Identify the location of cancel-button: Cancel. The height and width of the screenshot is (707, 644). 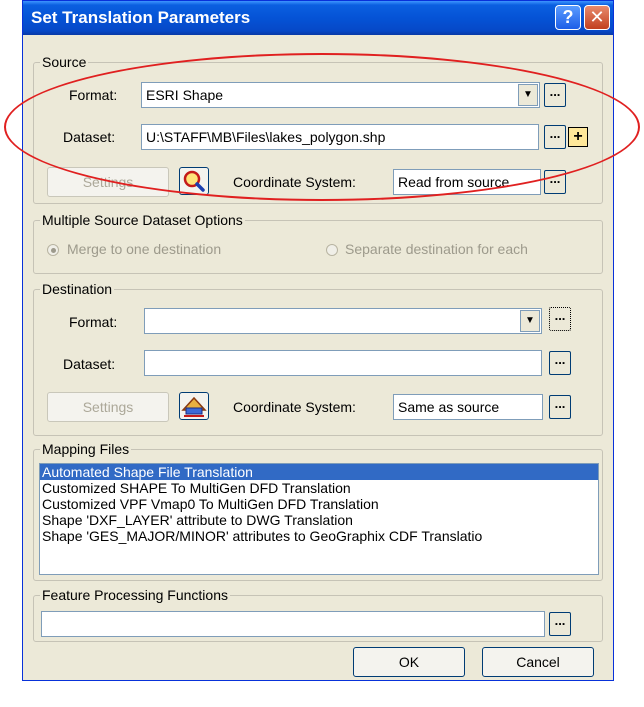
(538, 662).